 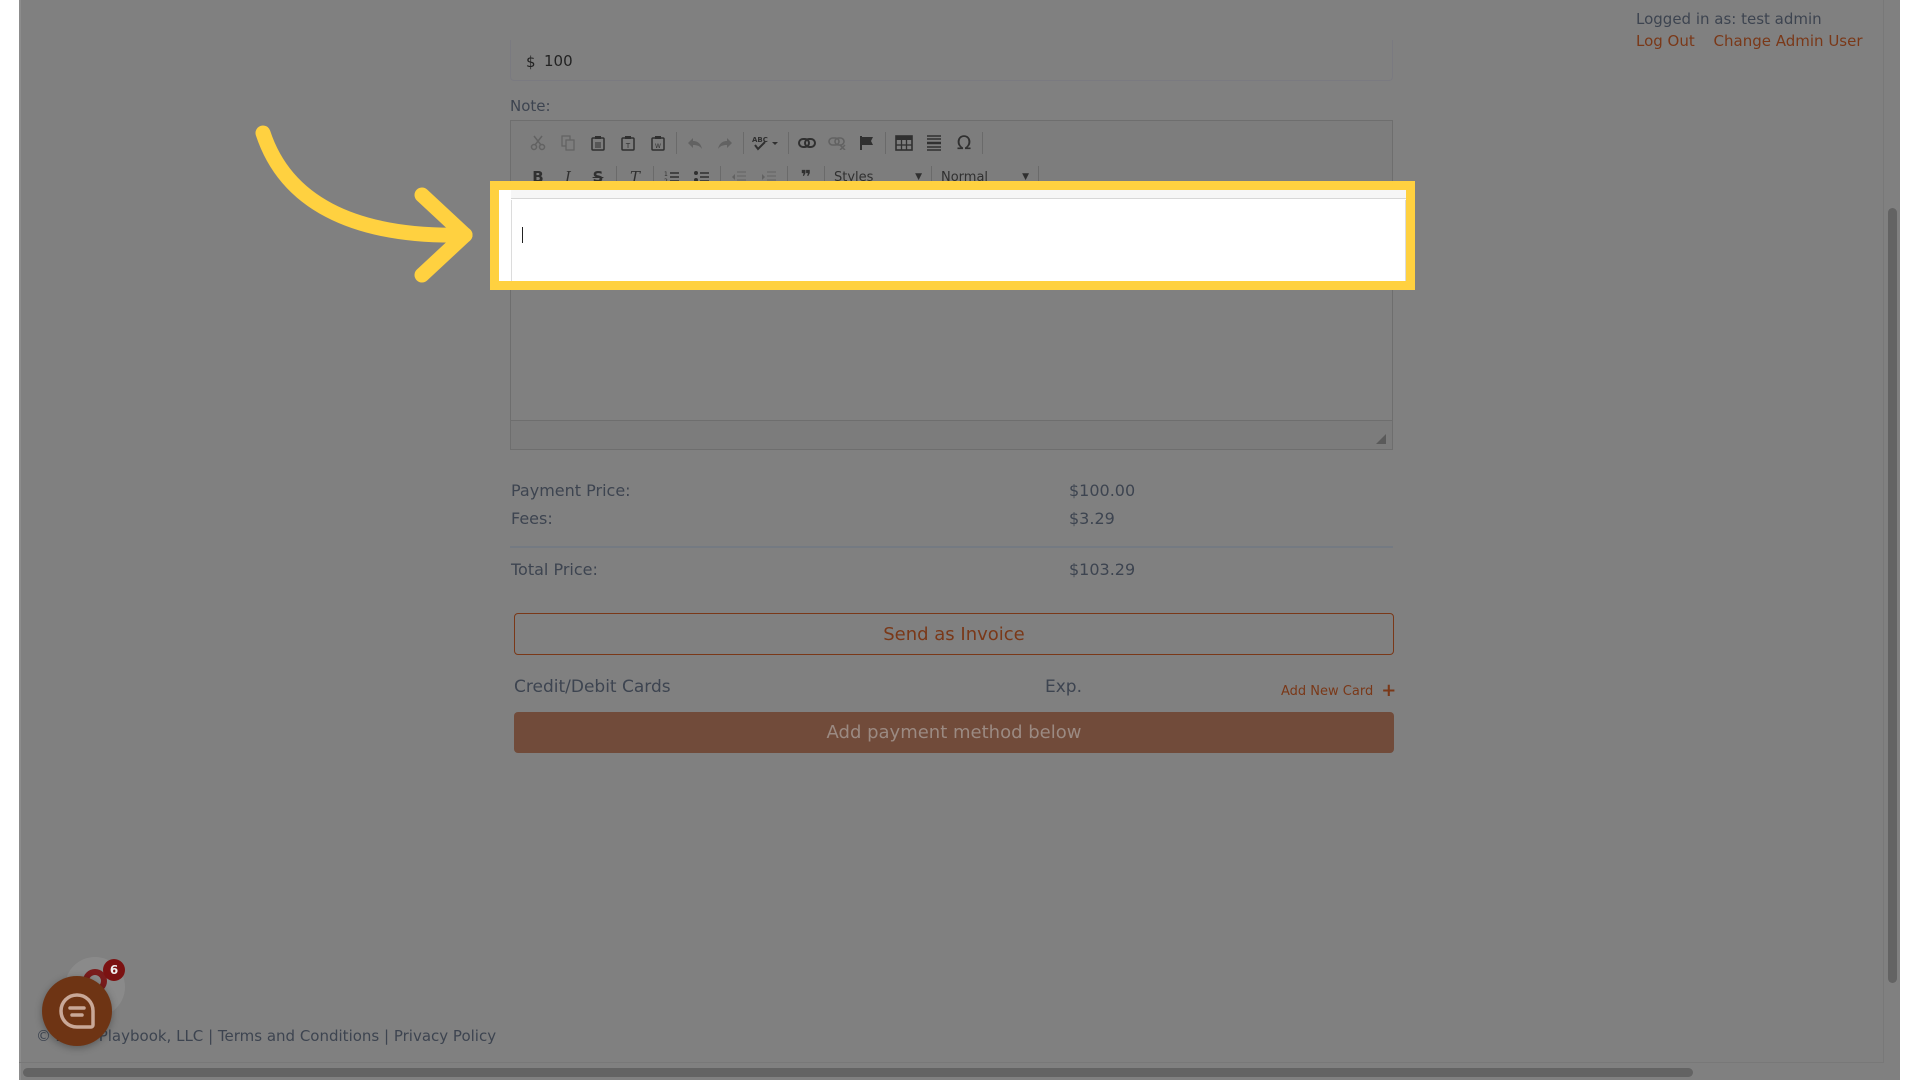 What do you see at coordinates (558, 61) in the screenshot?
I see `amount-value: 100` at bounding box center [558, 61].